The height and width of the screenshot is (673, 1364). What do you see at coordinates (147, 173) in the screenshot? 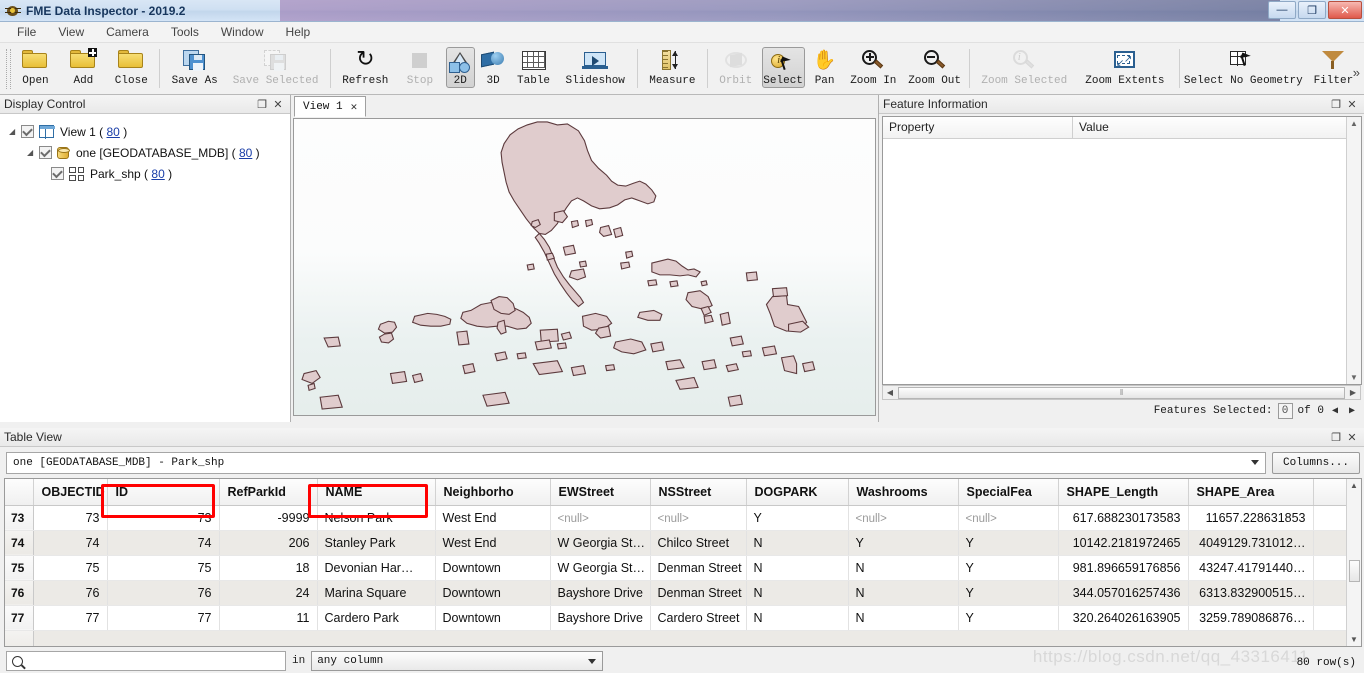
I see `tree-item-park-shp: Park_shp ( 80 )` at bounding box center [147, 173].